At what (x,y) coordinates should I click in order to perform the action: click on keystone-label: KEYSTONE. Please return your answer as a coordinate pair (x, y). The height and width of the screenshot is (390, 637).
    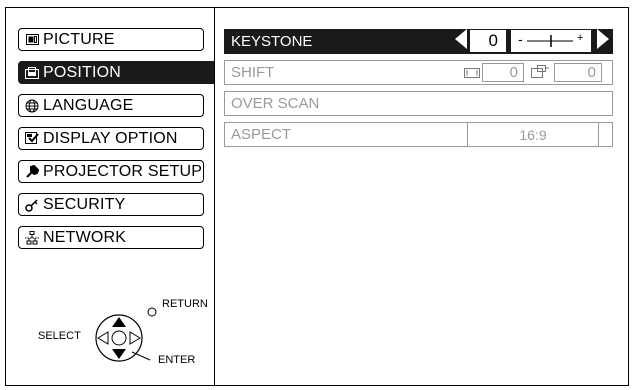
    Looking at the image, I should click on (272, 41).